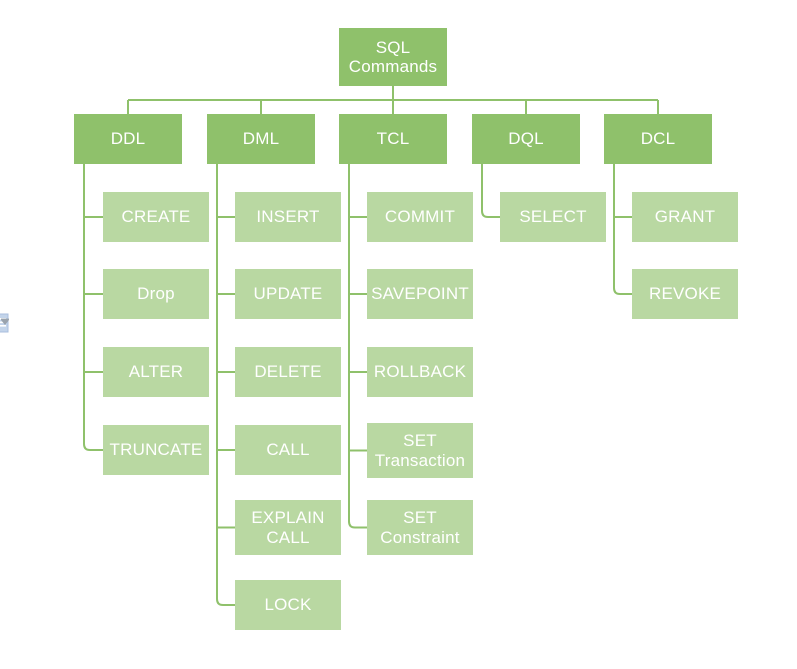 This screenshot has height=669, width=797. Describe the element at coordinates (393, 139) in the screenshot. I see `category-node-tcl: TCL` at that location.